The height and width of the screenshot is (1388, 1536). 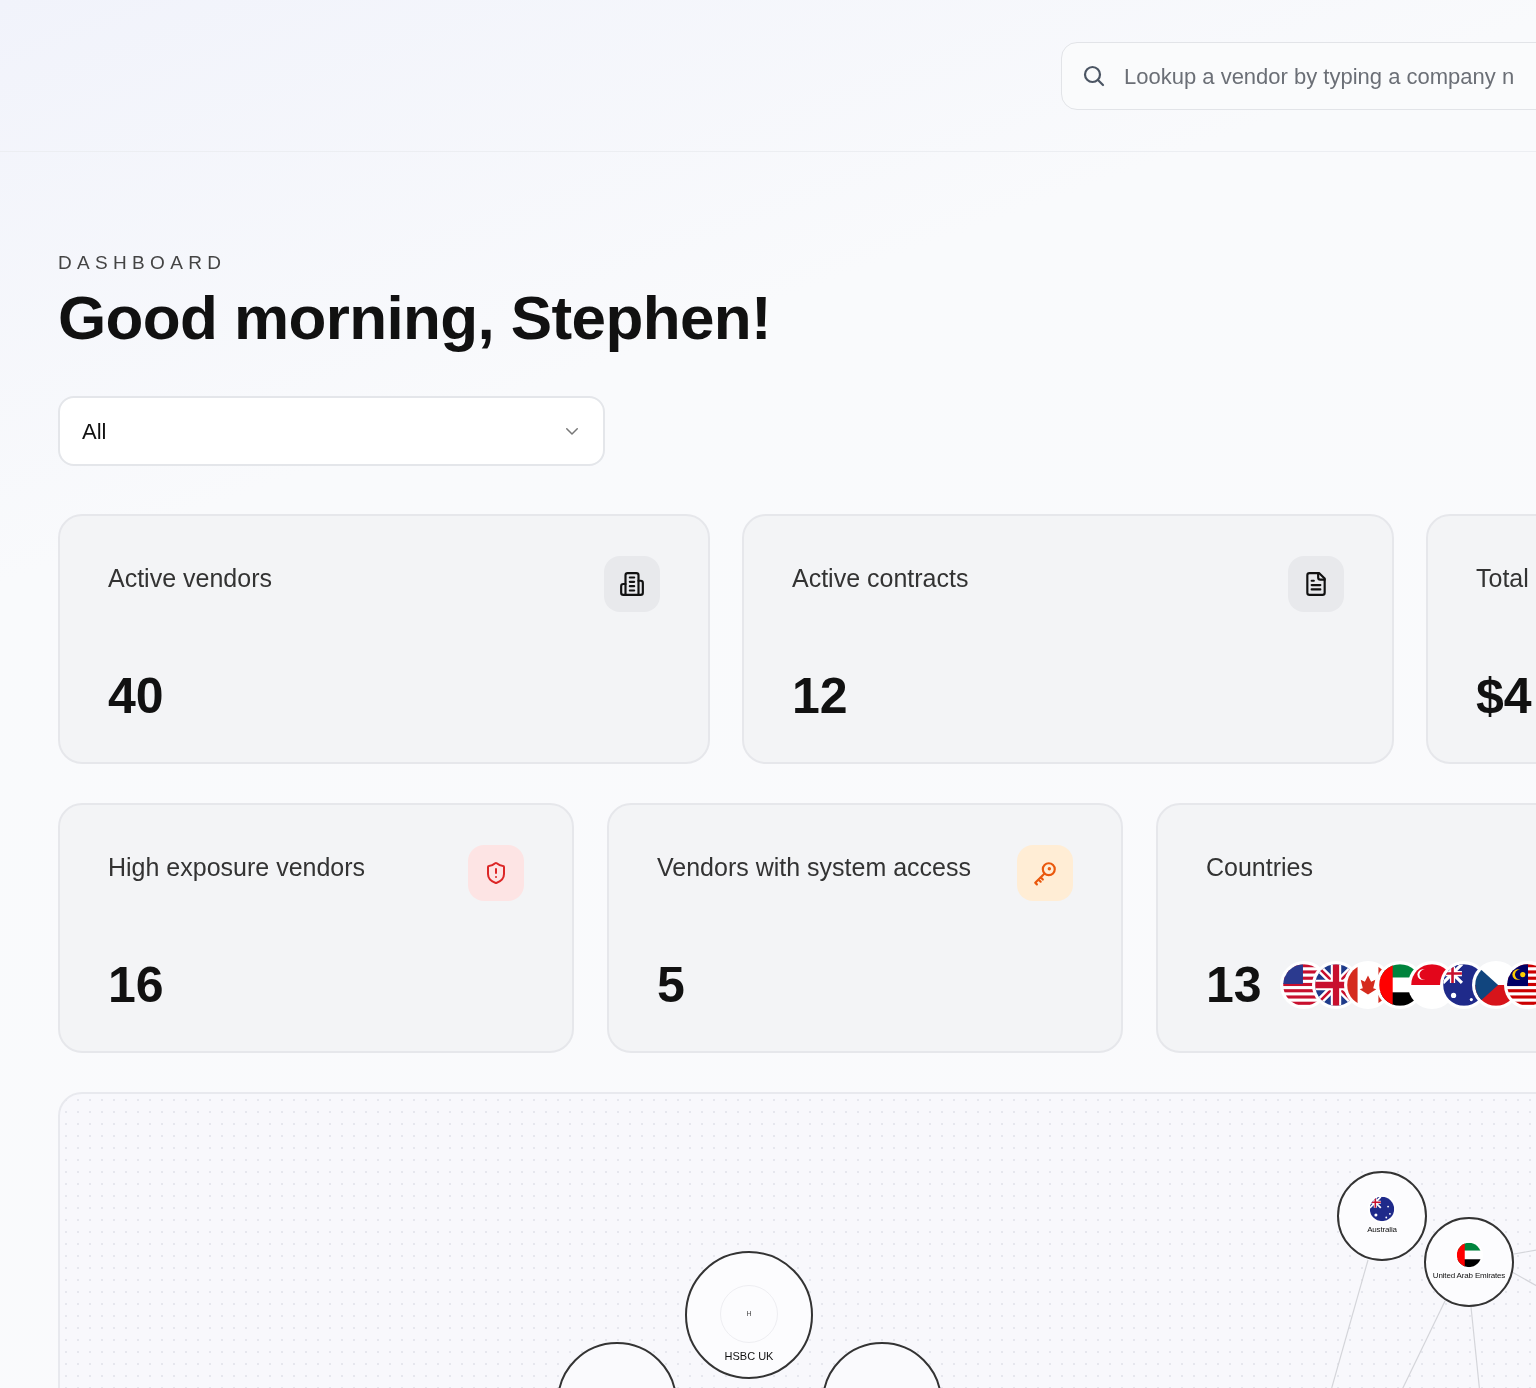 What do you see at coordinates (331, 431) in the screenshot?
I see `filter-dropdown: All` at bounding box center [331, 431].